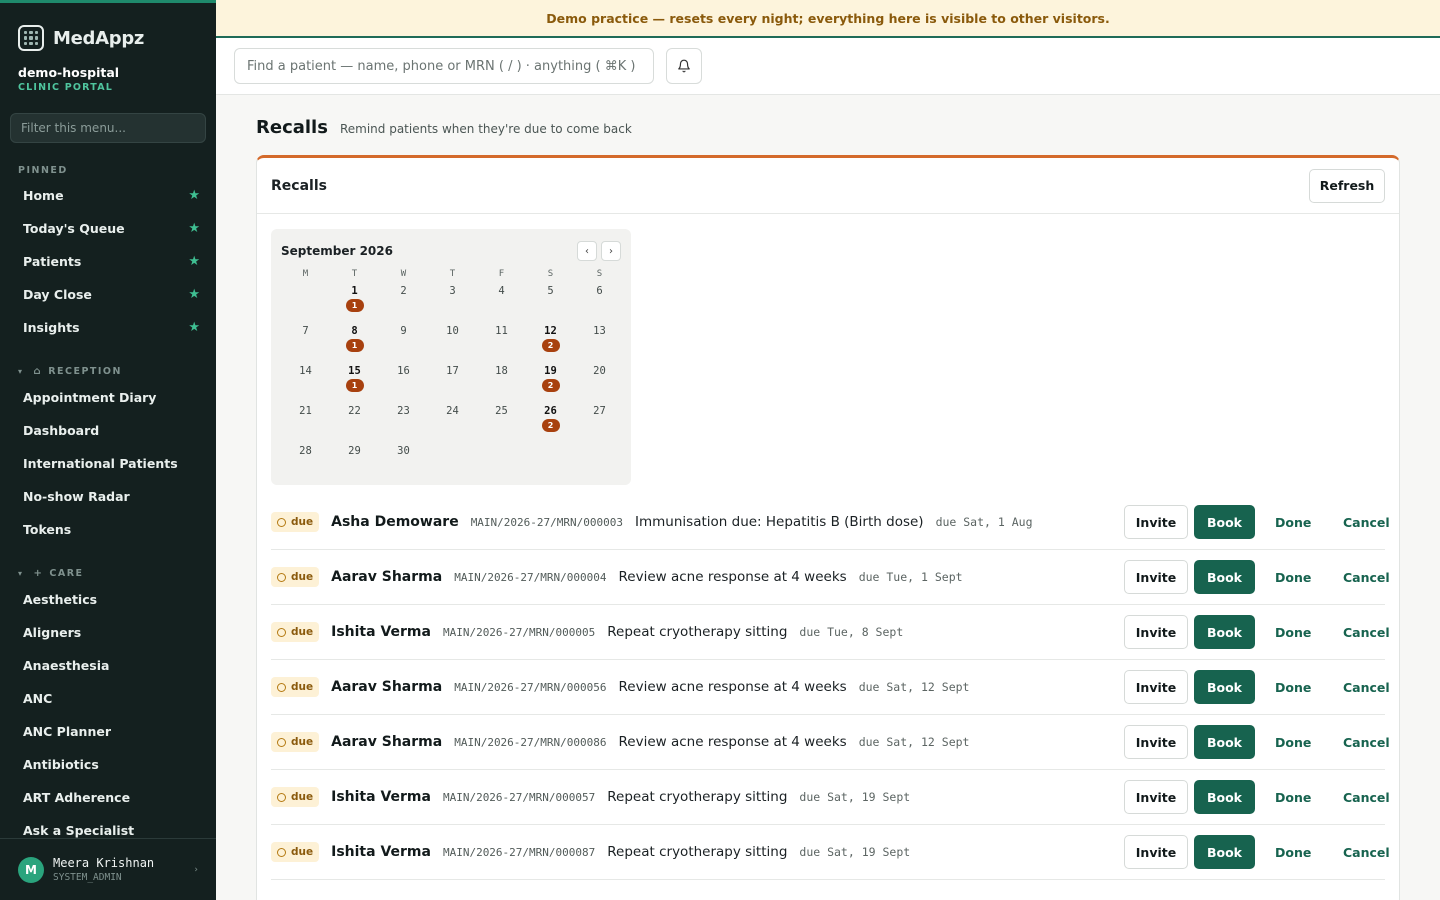  I want to click on calendar-day: 21, so click(305, 423).